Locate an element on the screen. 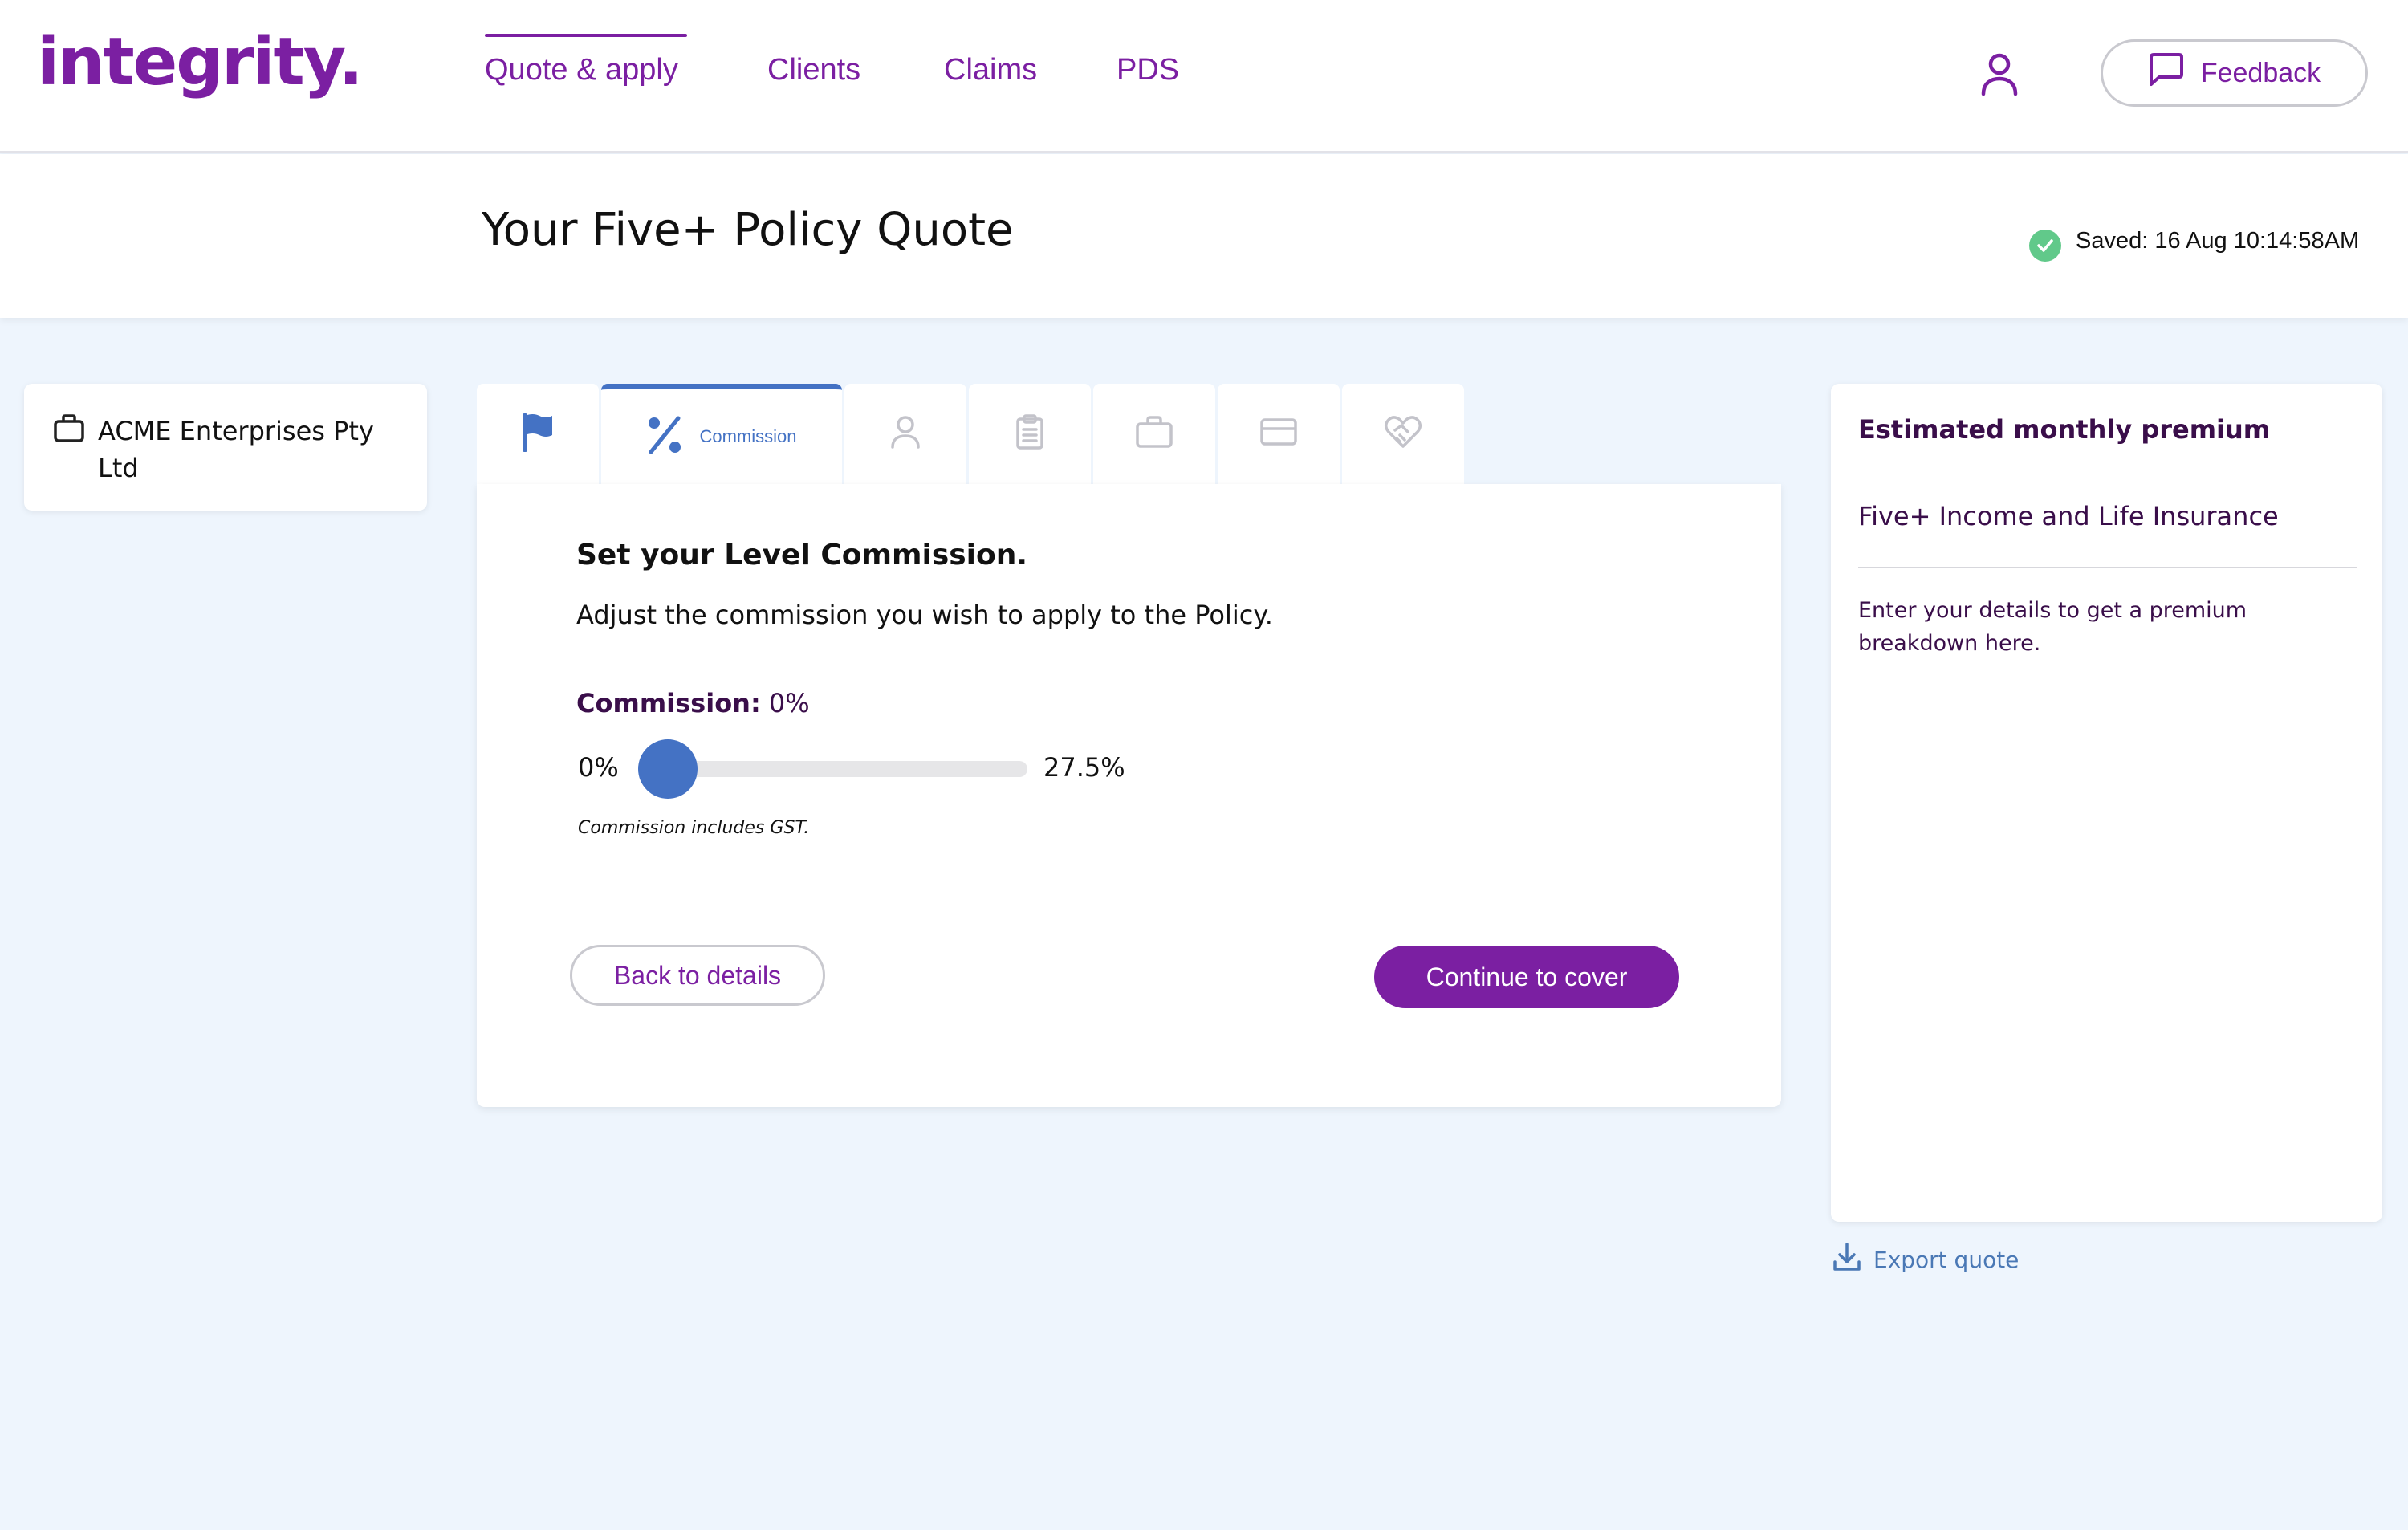 The image size is (2408, 1530). tab-personal is located at coordinates (905, 434).